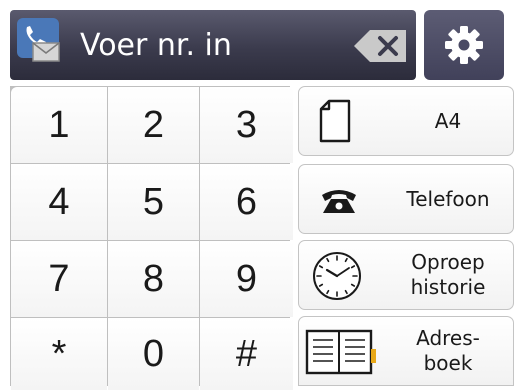  Describe the element at coordinates (406, 121) in the screenshot. I see `paper-size-button: A4` at that location.